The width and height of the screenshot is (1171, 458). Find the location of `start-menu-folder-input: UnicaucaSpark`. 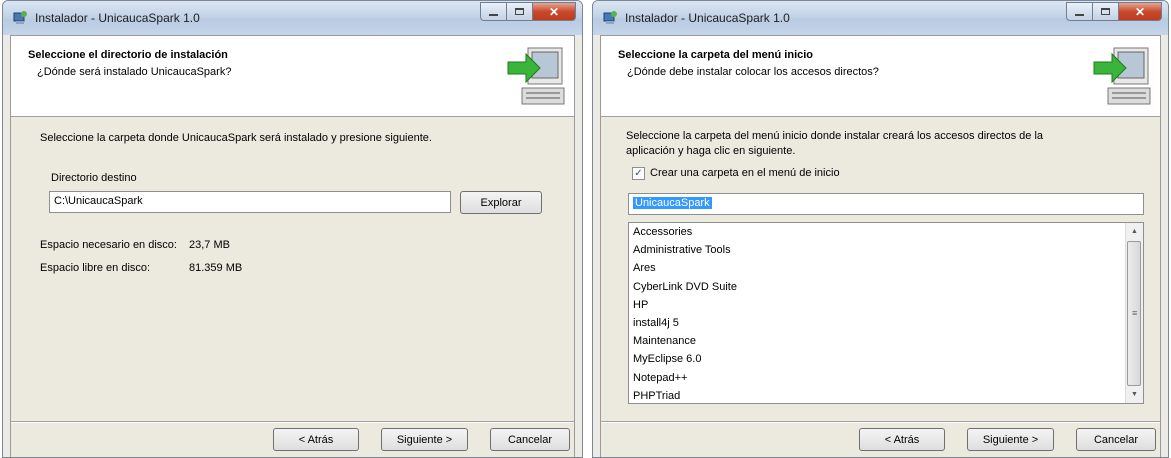

start-menu-folder-input: UnicaucaSpark is located at coordinates (886, 204).